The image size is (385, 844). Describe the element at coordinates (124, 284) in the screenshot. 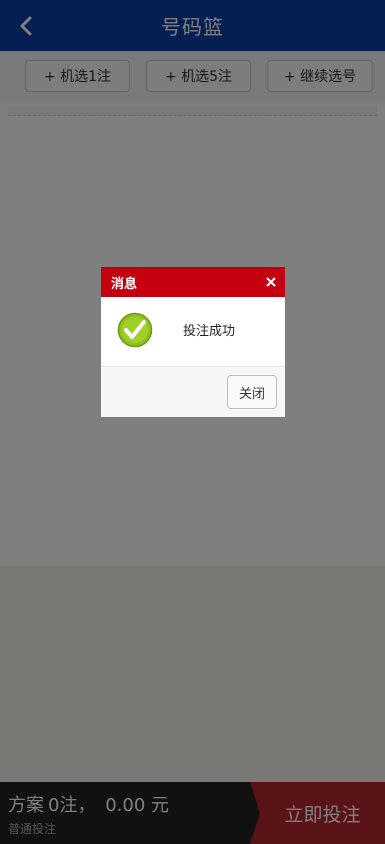

I see `dialog-title: 消息` at that location.